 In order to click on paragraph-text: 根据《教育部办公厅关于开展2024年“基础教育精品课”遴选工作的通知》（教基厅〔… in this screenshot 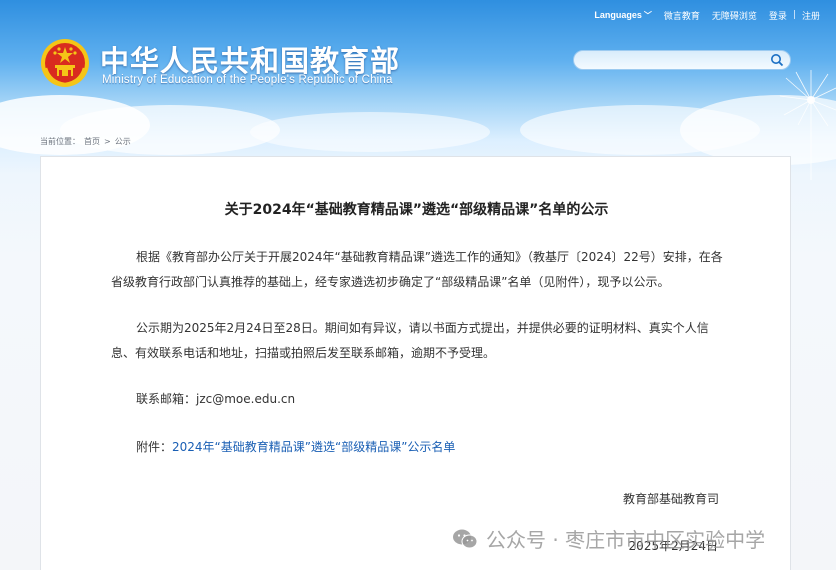, I will do `click(417, 269)`.